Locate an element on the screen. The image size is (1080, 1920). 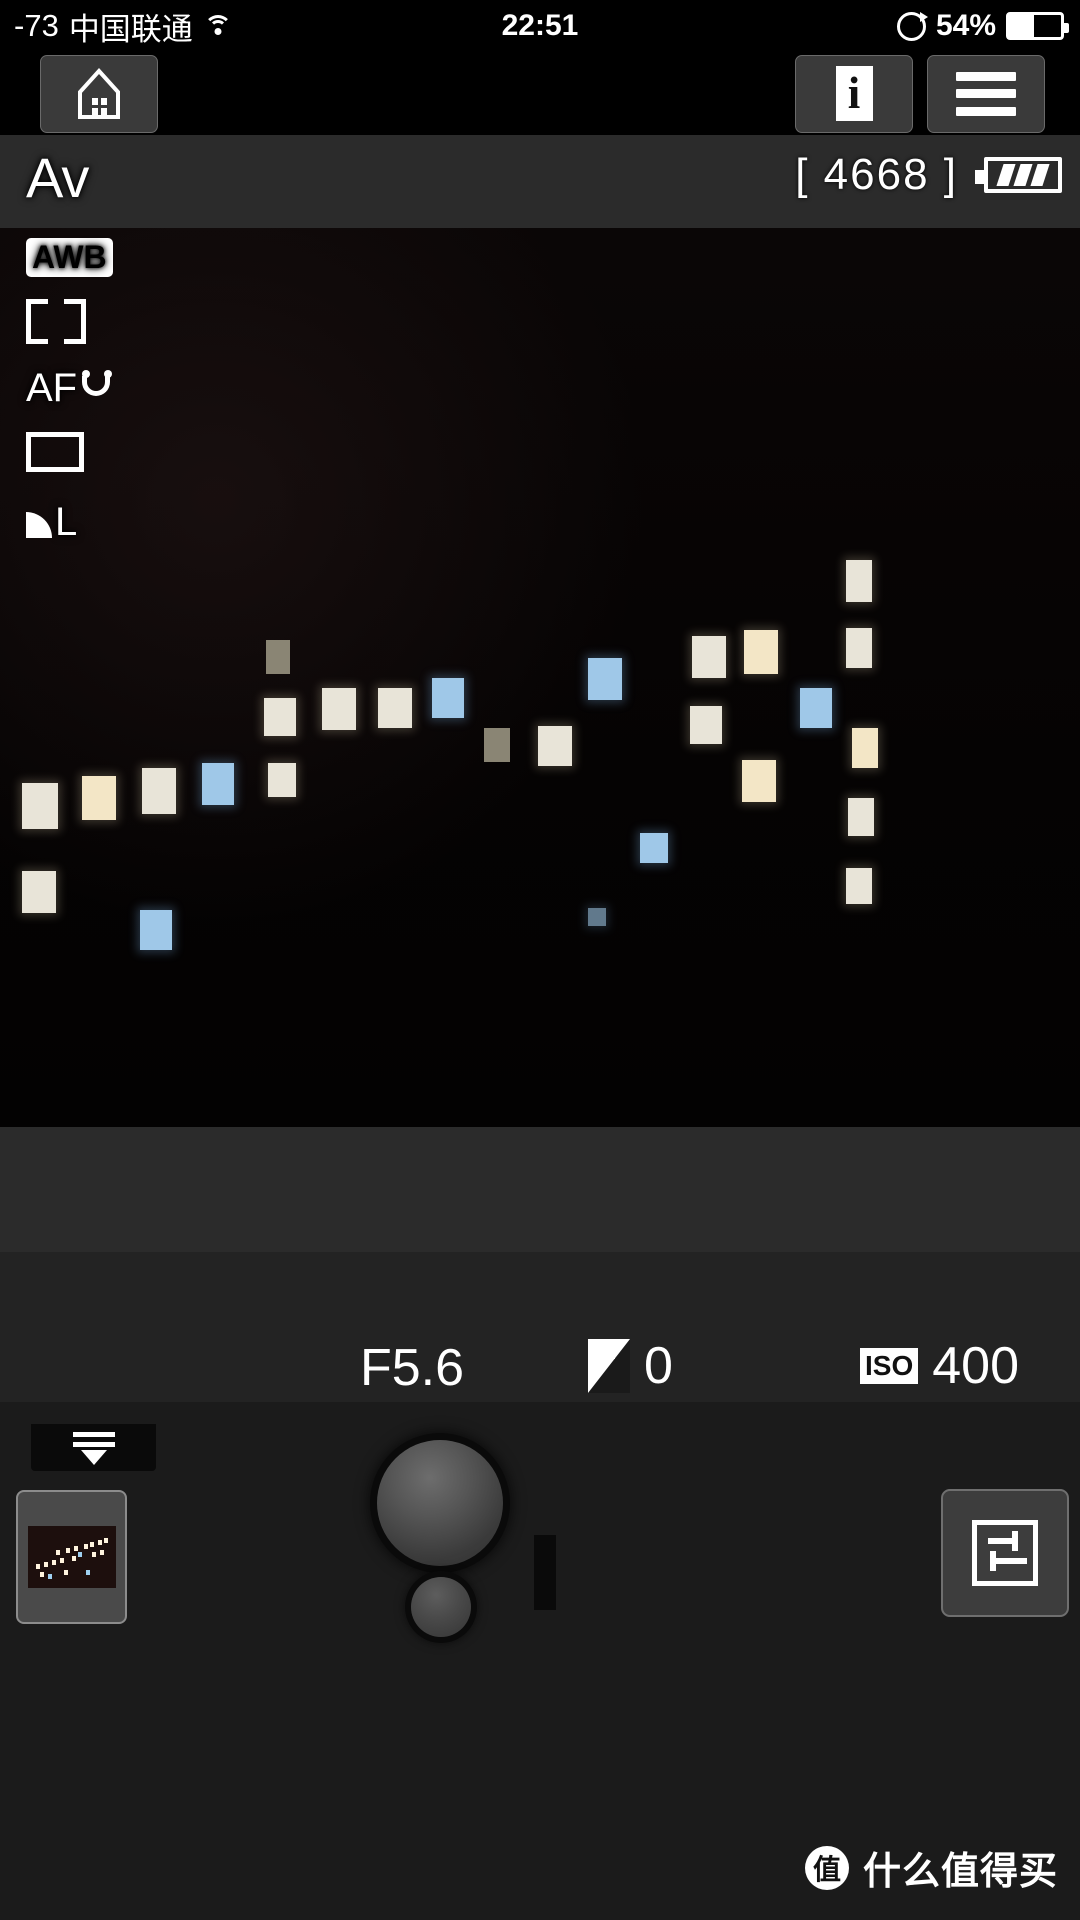
half-press-button is located at coordinates (441, 1607).